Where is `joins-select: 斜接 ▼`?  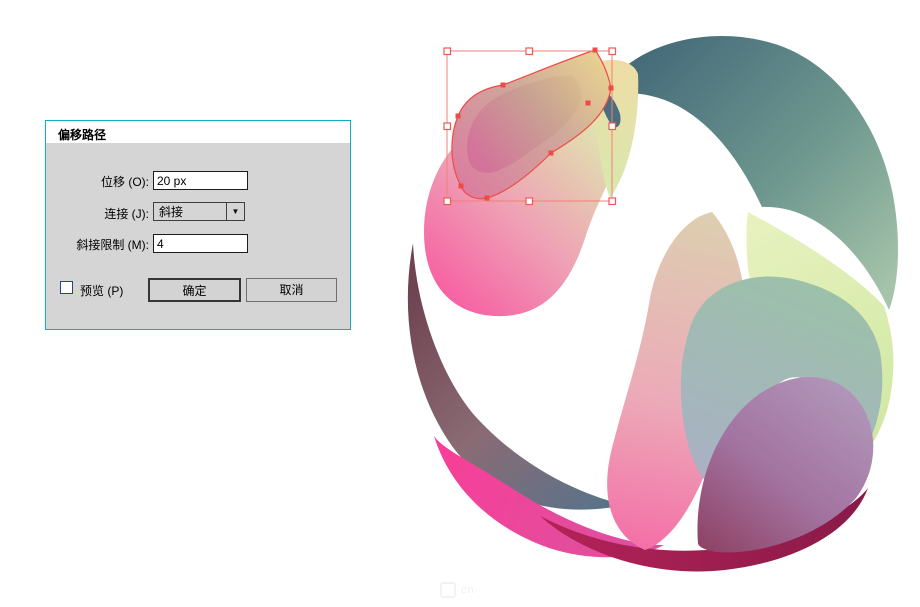
joins-select: 斜接 ▼ is located at coordinates (199, 211).